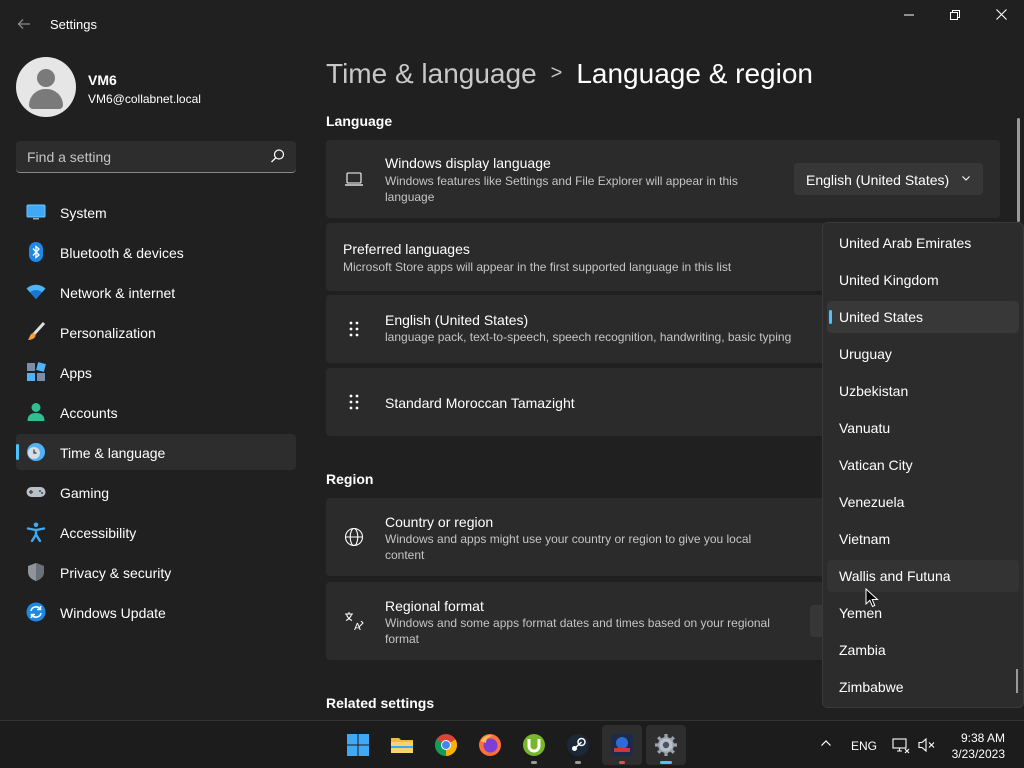  Describe the element at coordinates (46, 87) in the screenshot. I see `avatar` at that location.